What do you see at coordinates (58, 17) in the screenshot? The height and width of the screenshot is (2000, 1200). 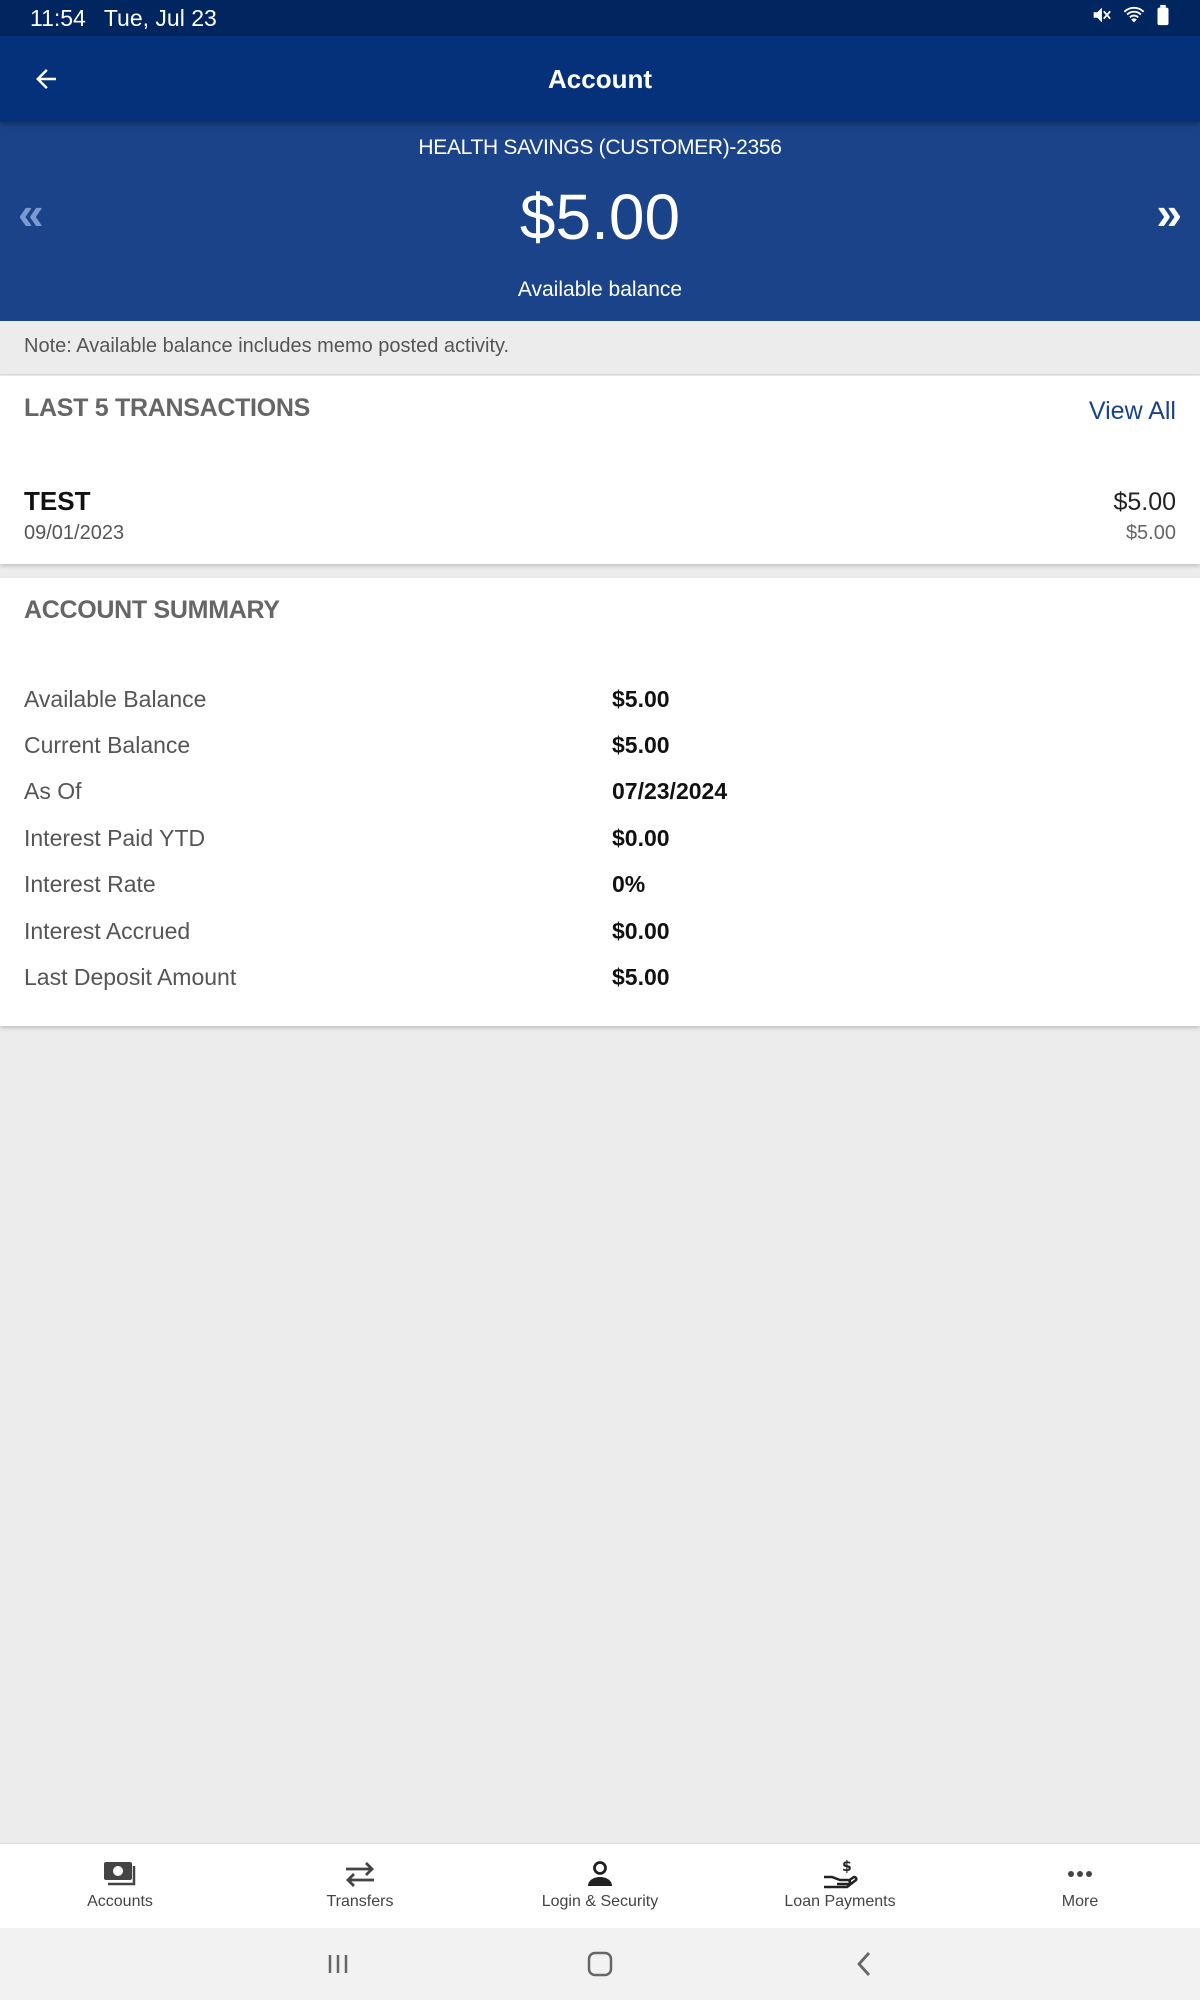 I see `status-time: 11:54` at bounding box center [58, 17].